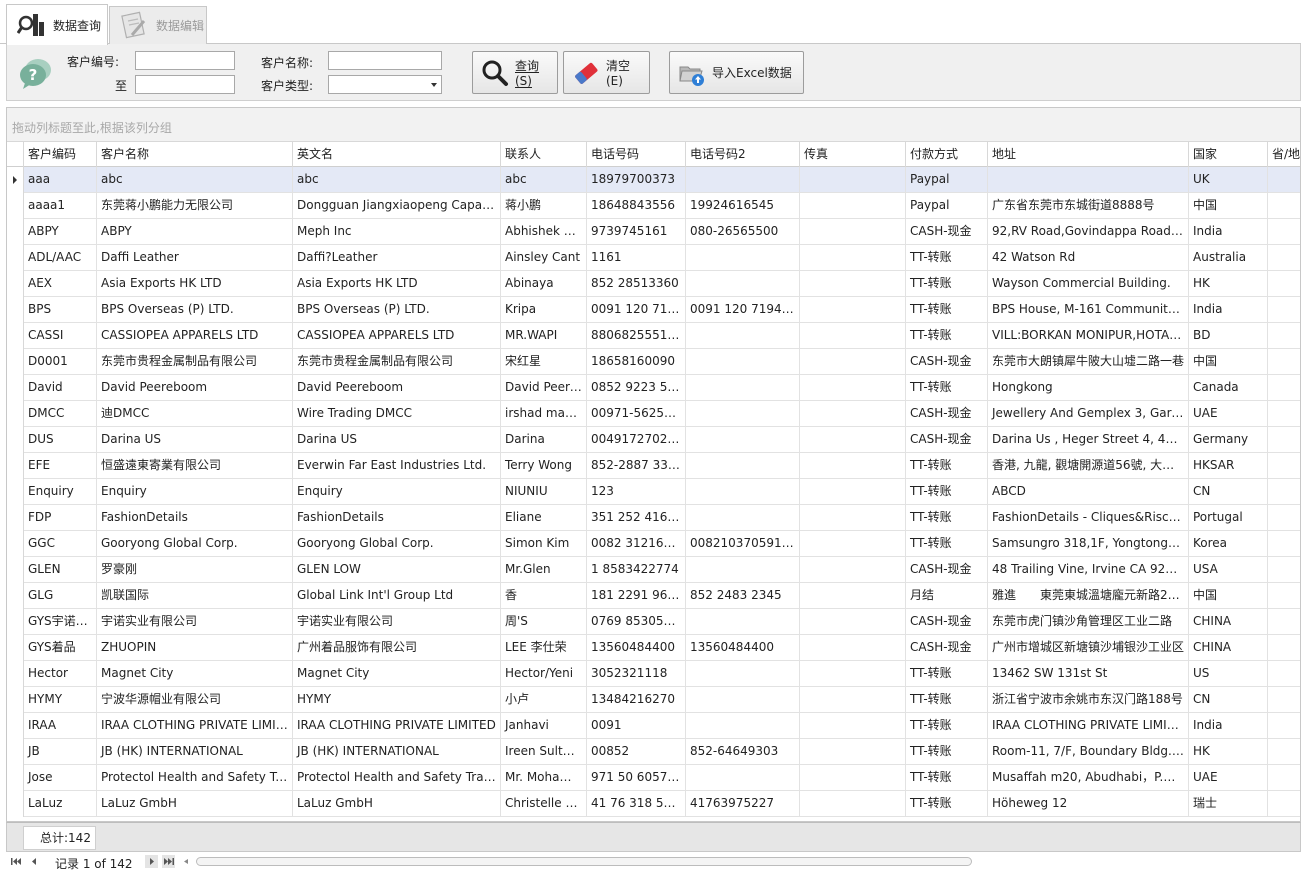 The image size is (1301, 882). Describe the element at coordinates (1228, 154) in the screenshot. I see `header-country: 国家` at that location.